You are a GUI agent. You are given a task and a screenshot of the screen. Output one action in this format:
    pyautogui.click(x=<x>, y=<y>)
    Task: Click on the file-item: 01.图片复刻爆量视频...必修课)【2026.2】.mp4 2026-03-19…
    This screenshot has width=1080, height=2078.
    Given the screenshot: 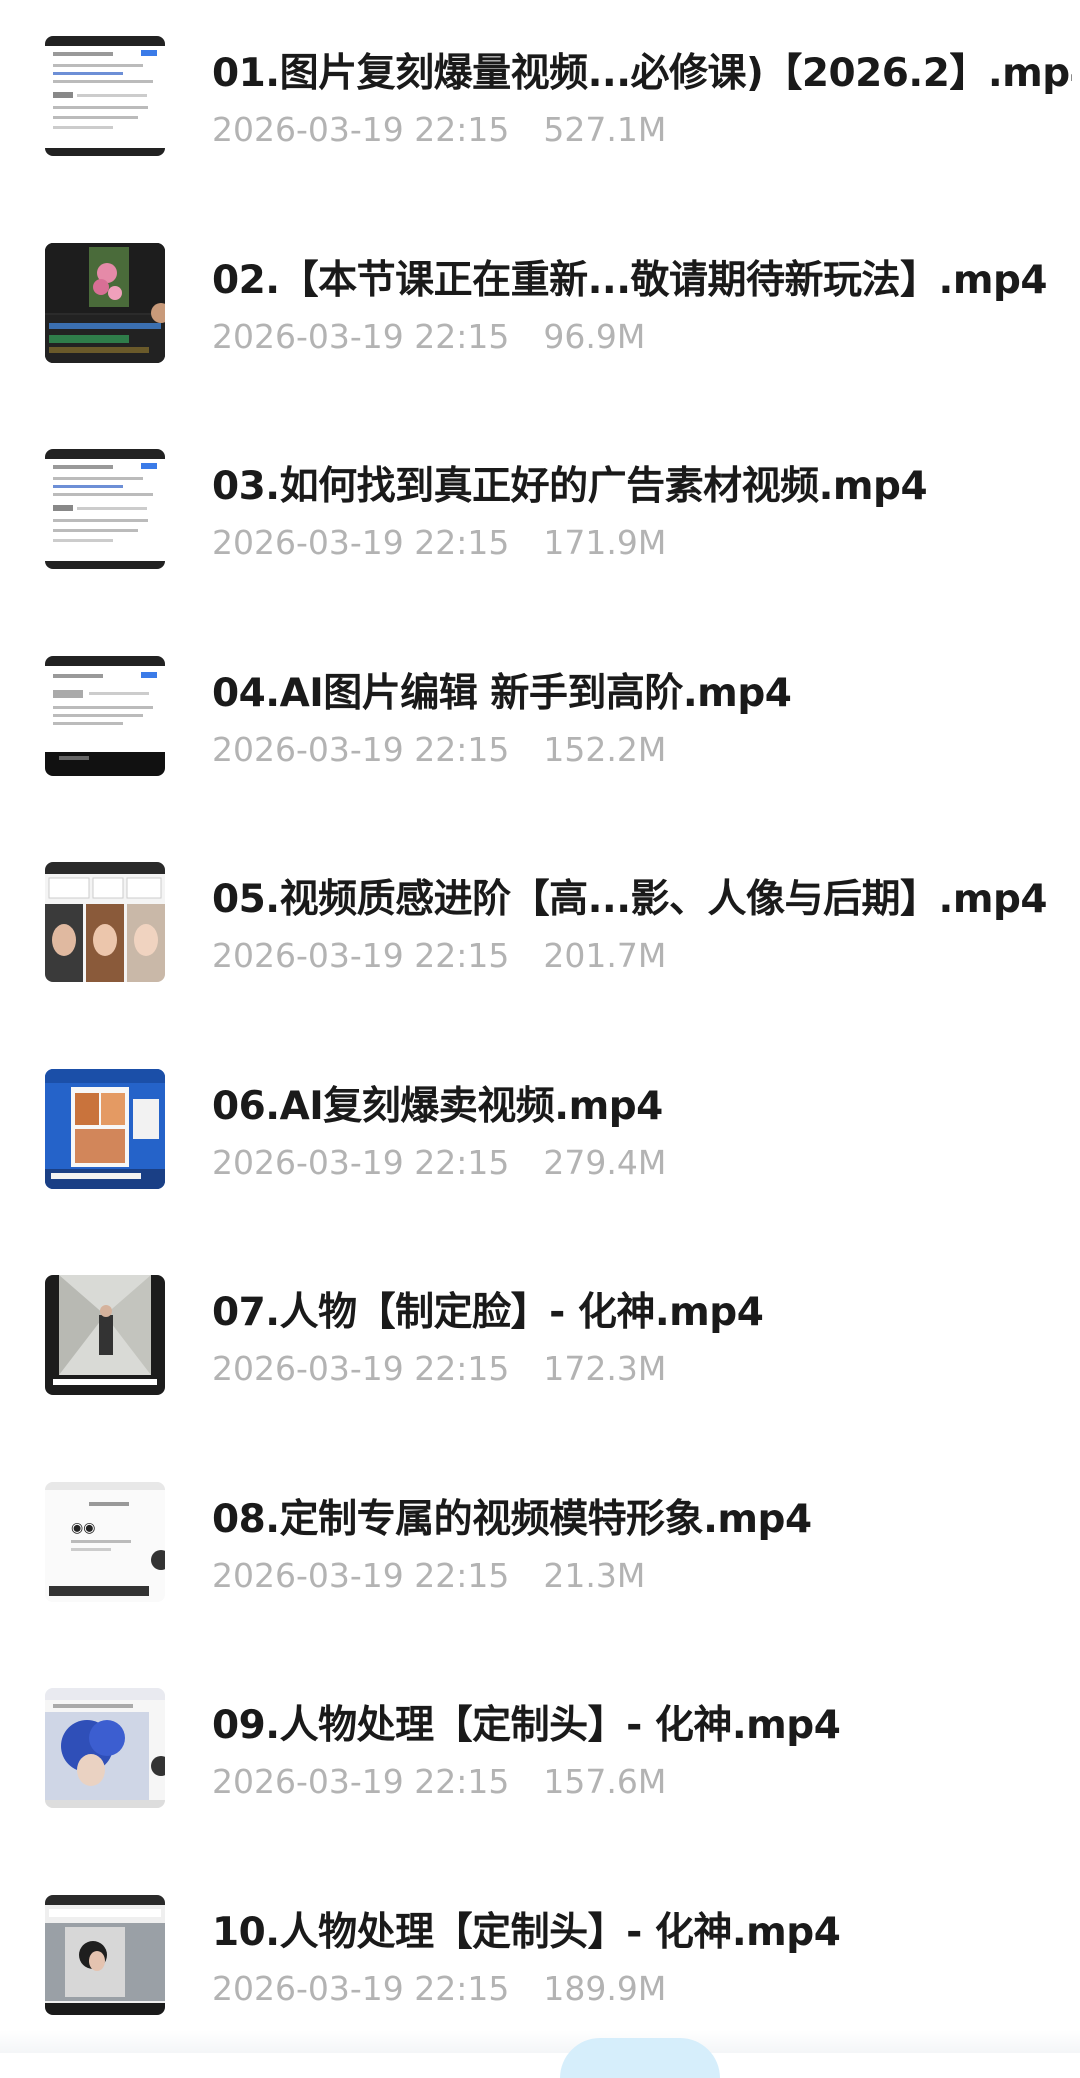 What is the action you would take?
    pyautogui.click(x=540, y=103)
    